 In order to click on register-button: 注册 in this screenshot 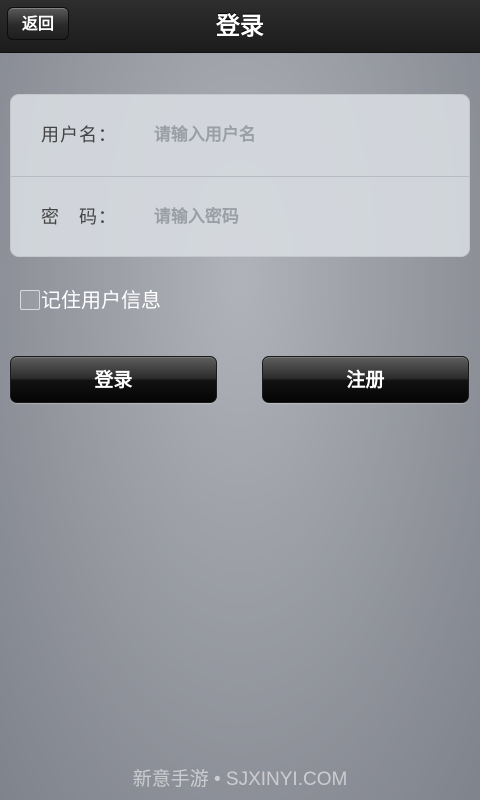, I will do `click(365, 379)`.